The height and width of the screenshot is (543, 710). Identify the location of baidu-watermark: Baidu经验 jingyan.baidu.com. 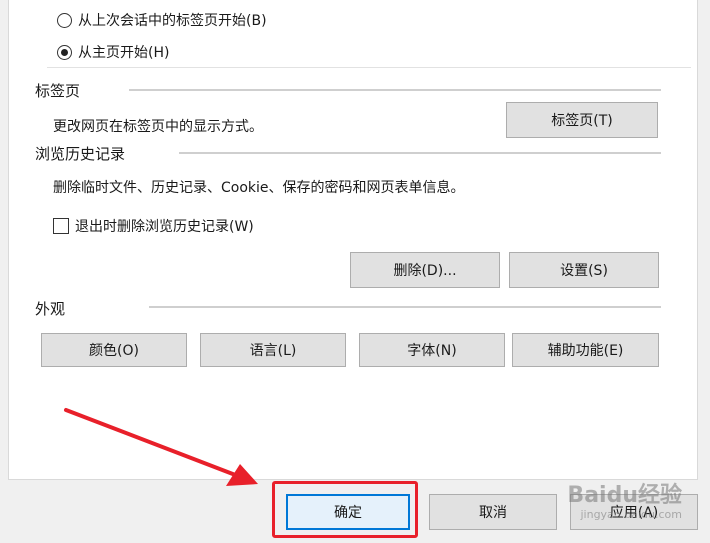
(624, 502).